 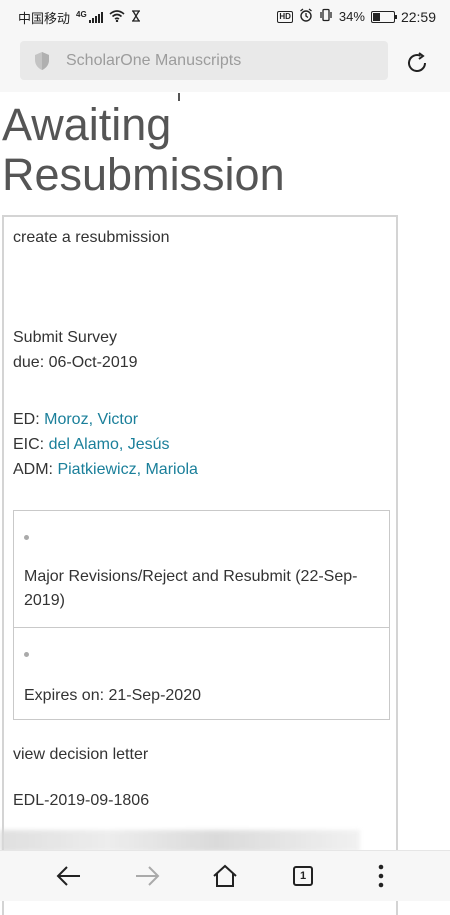 I want to click on blurred-content, so click(x=180, y=841).